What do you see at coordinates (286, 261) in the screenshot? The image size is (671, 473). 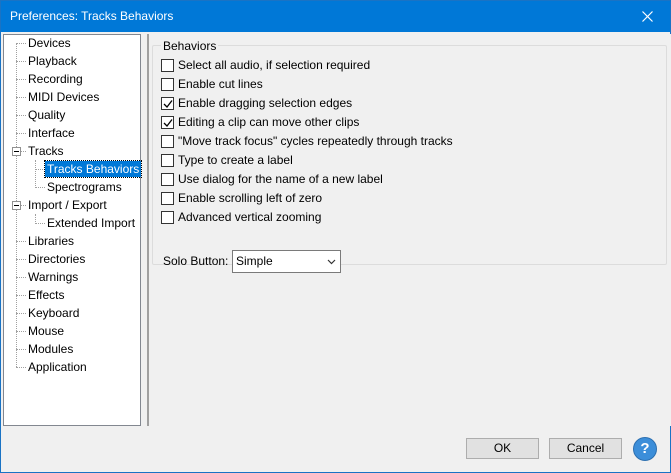 I see `solo-button-select: Simple` at bounding box center [286, 261].